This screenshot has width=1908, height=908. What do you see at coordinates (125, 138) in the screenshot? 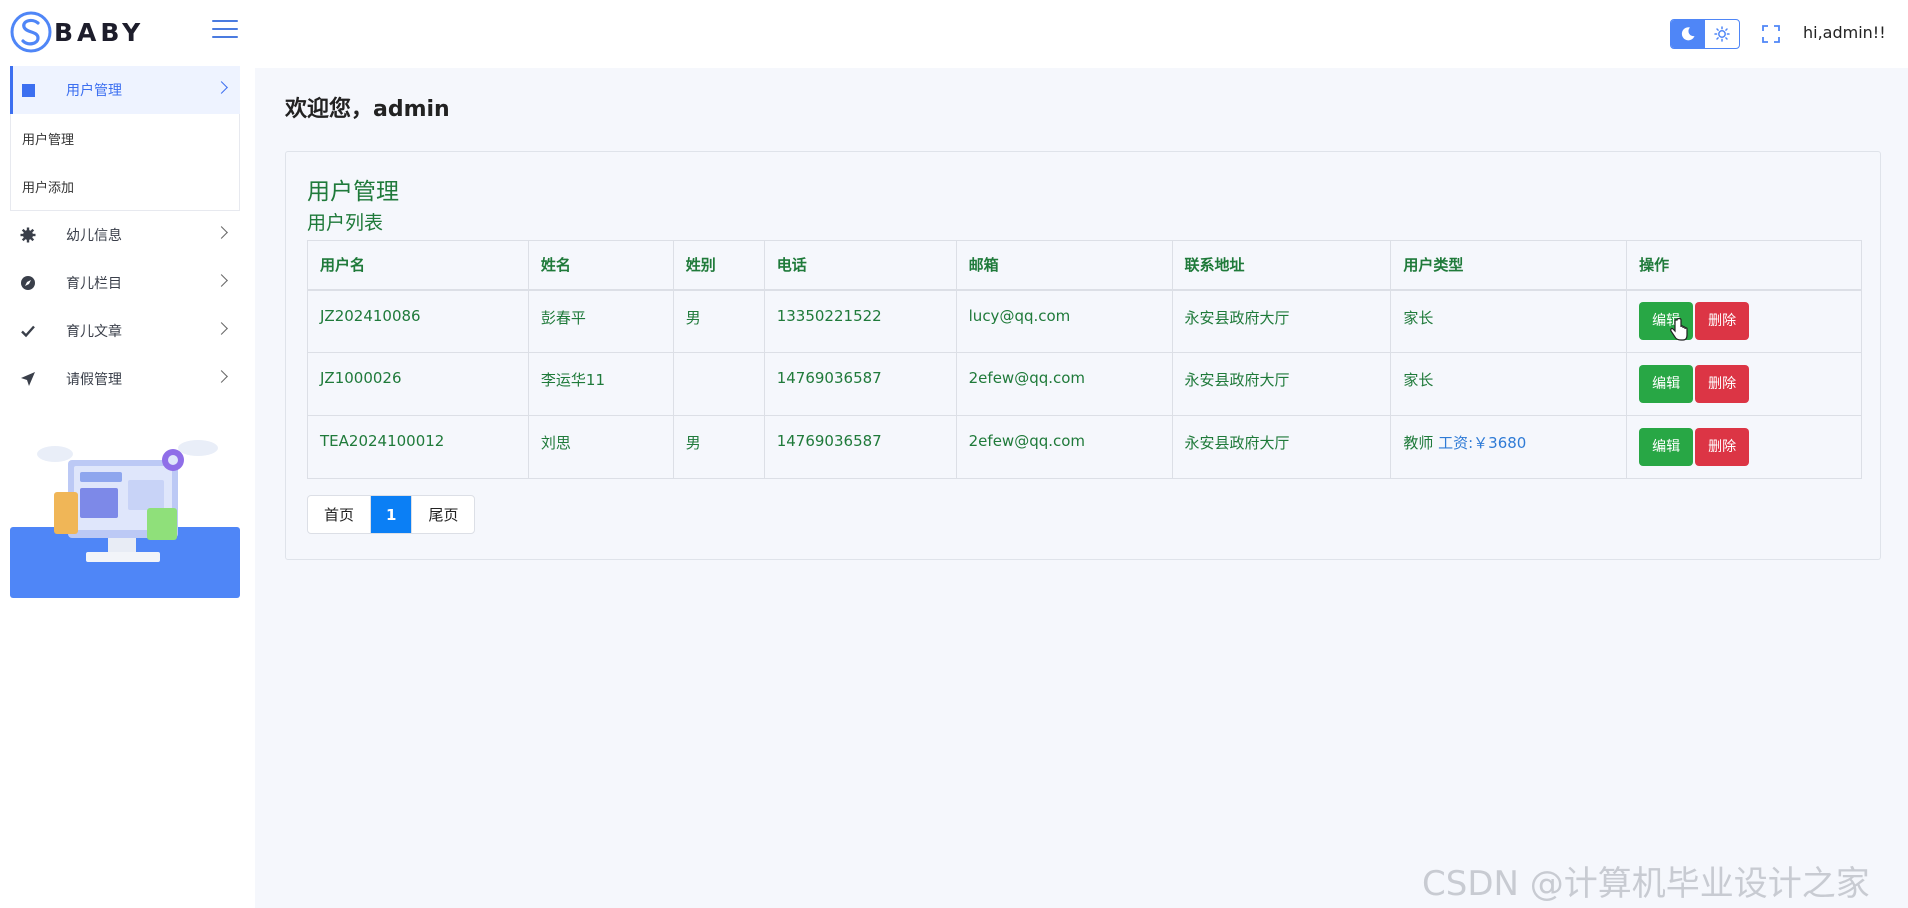
I see `submenu-item-user-management: 用户管理` at bounding box center [125, 138].